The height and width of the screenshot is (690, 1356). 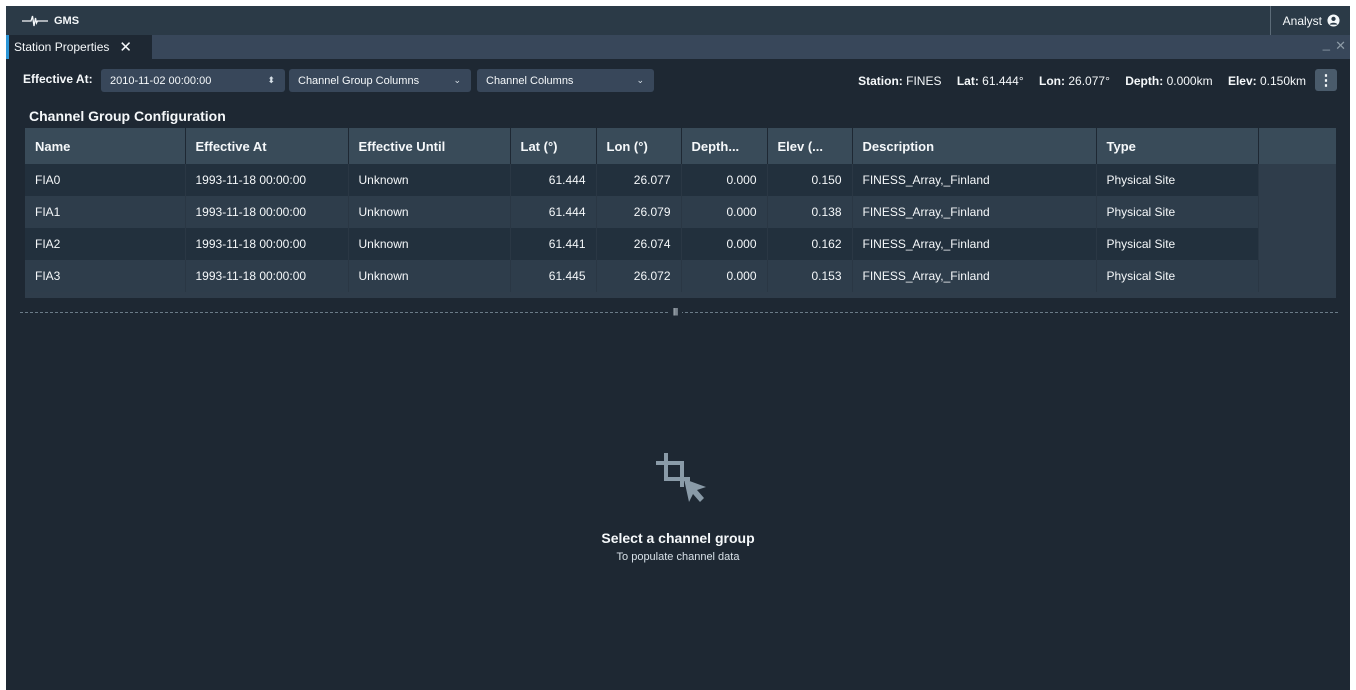 I want to click on cell-elev: 0.162, so click(x=810, y=244).